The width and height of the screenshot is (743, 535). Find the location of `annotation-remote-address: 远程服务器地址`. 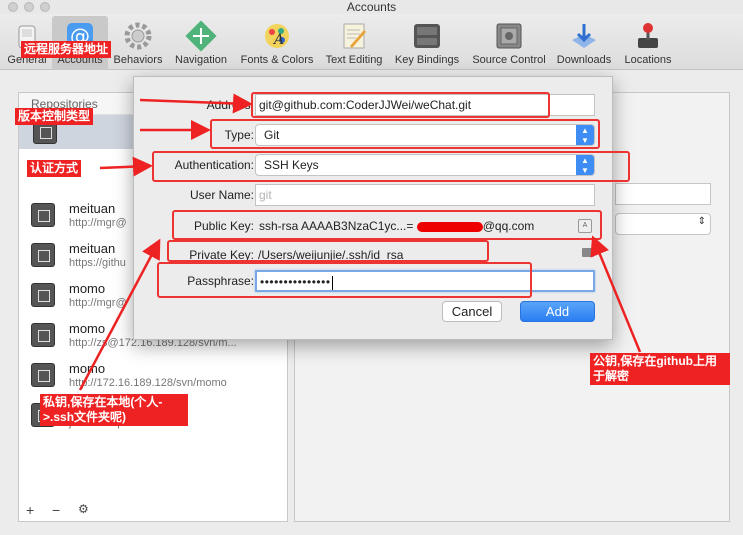

annotation-remote-address: 远程服务器地址 is located at coordinates (66, 49).